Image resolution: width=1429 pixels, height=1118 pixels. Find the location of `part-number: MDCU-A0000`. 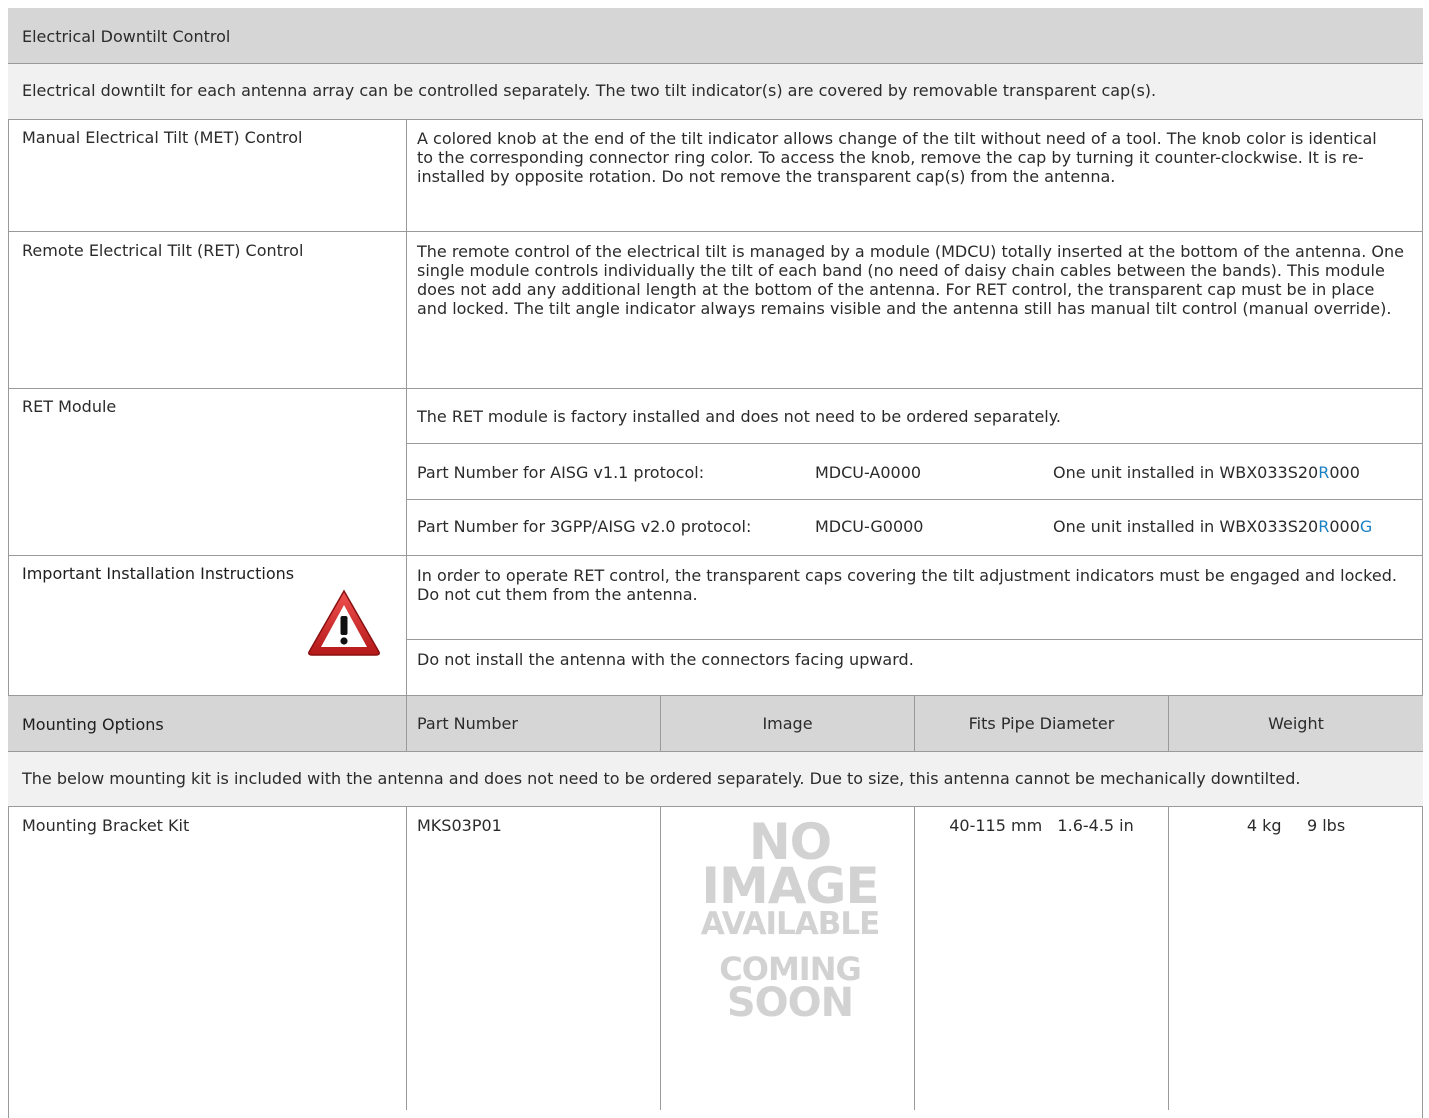

part-number: MDCU-A0000 is located at coordinates (868, 472).